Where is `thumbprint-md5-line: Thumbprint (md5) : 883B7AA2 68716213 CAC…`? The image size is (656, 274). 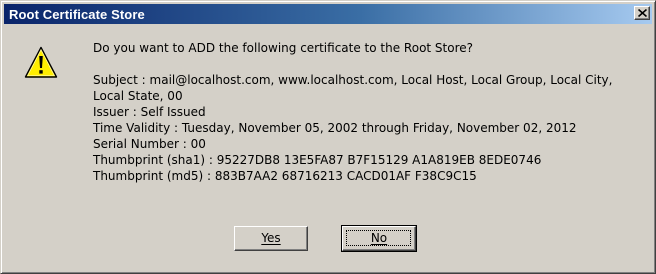
thumbprint-md5-line: Thumbprint (md5) : 883B7AA2 68716213 CAC… is located at coordinates (285, 176).